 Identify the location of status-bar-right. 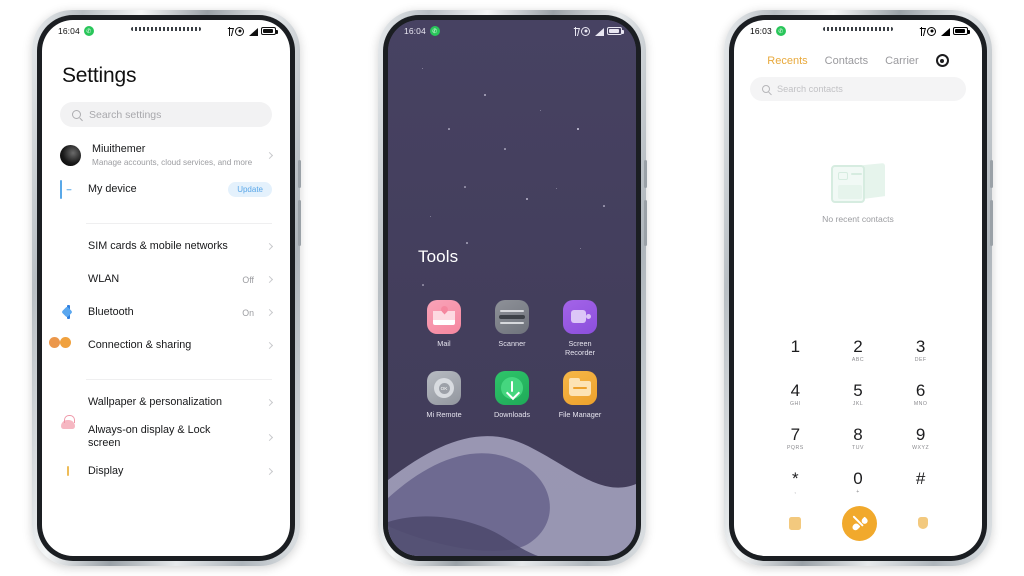
(598, 31).